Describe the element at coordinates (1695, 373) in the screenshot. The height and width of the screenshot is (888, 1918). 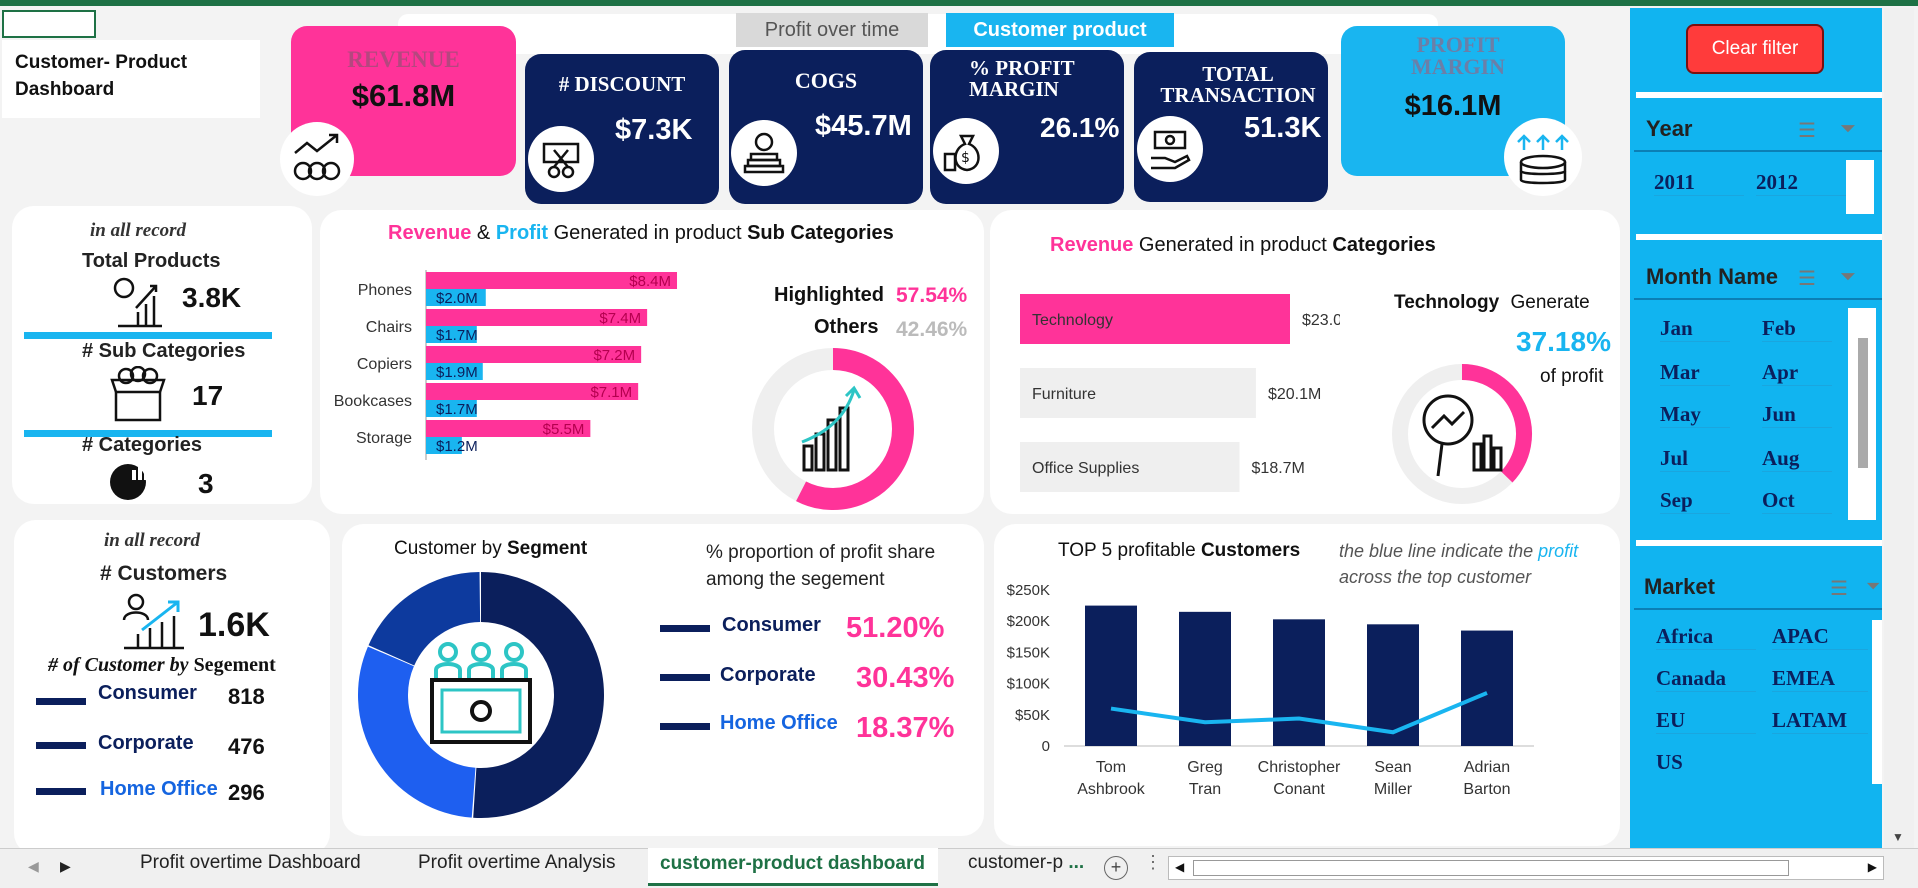
I see `month-item-mar: Mar` at that location.